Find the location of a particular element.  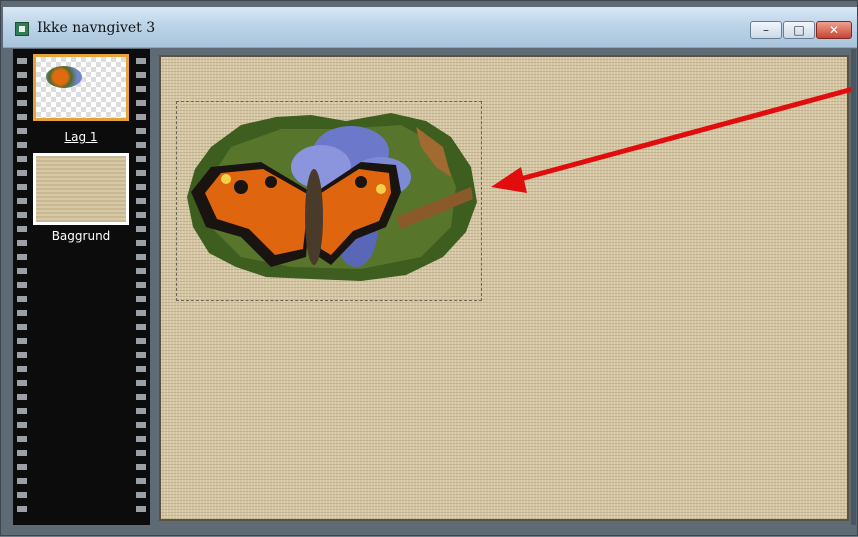

layer-label-baggrund: Baggrund is located at coordinates (81, 236).